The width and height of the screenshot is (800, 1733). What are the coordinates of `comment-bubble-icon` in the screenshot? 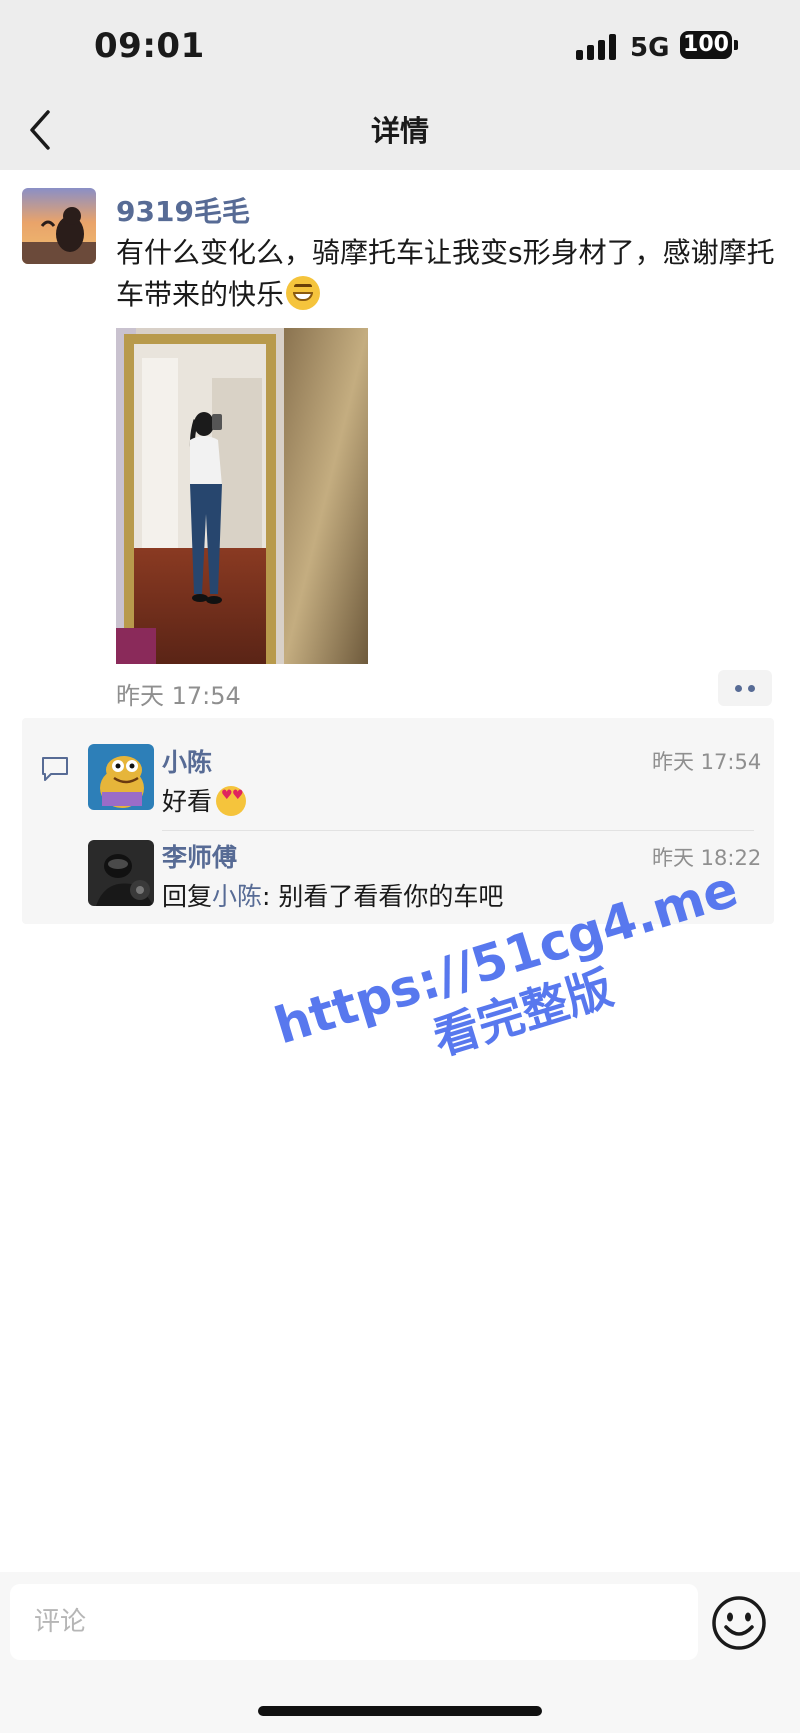 It's located at (55, 769).